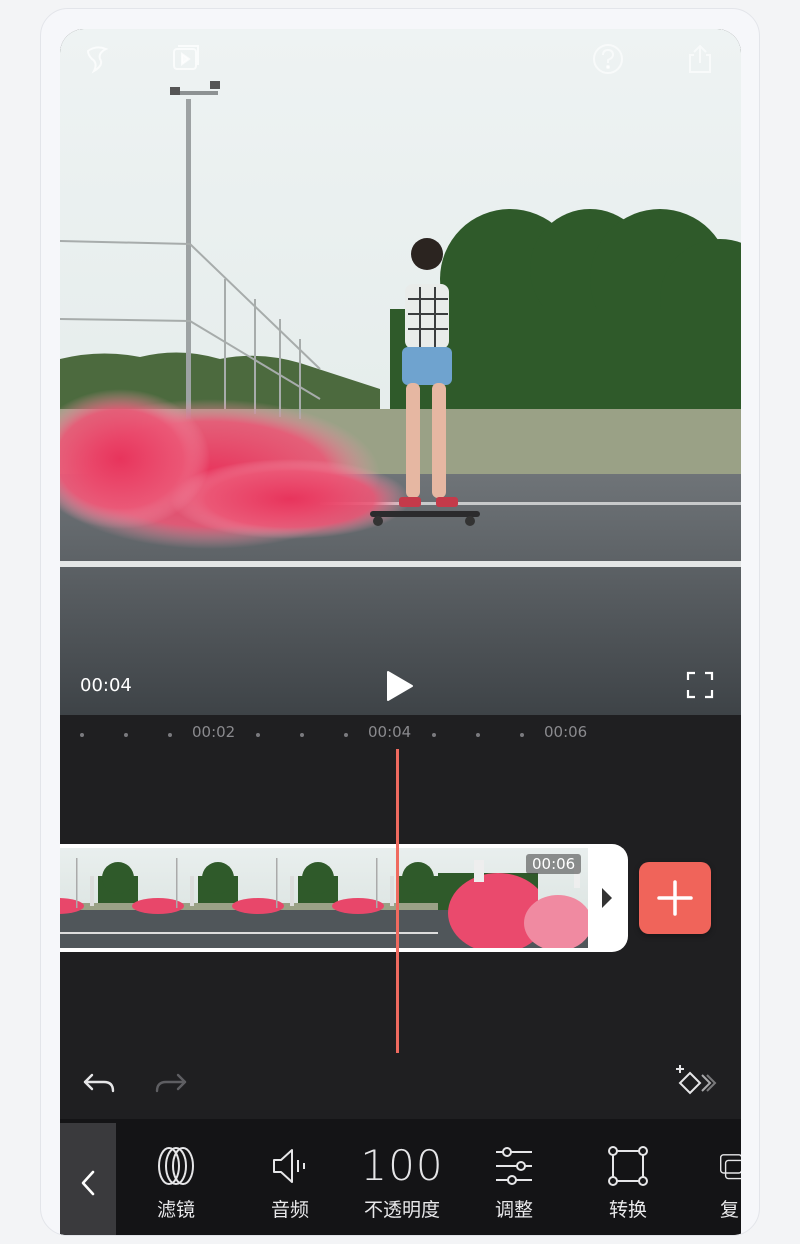 This screenshot has width=800, height=1244. What do you see at coordinates (628, 1166) in the screenshot?
I see `transform-icon` at bounding box center [628, 1166].